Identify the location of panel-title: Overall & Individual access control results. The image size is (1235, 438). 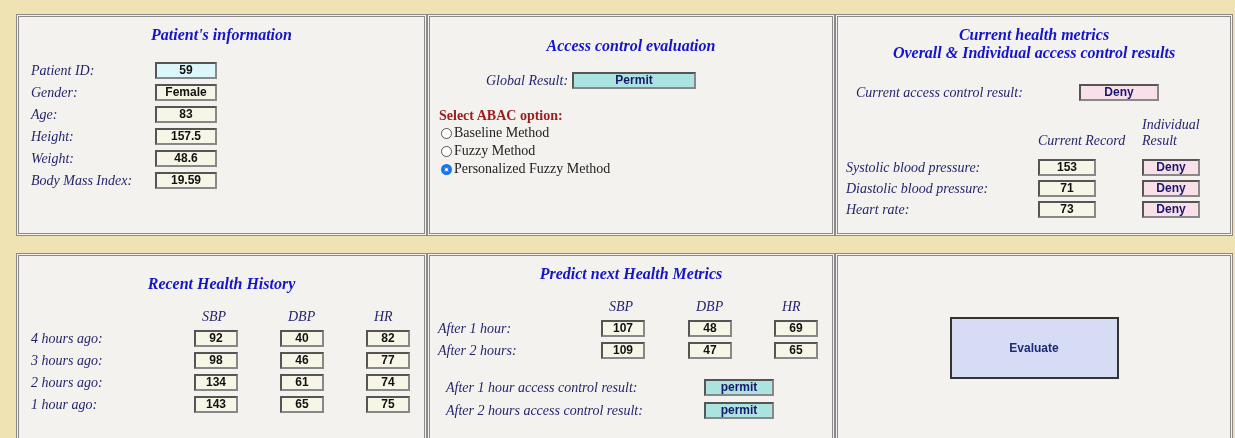
(1034, 53).